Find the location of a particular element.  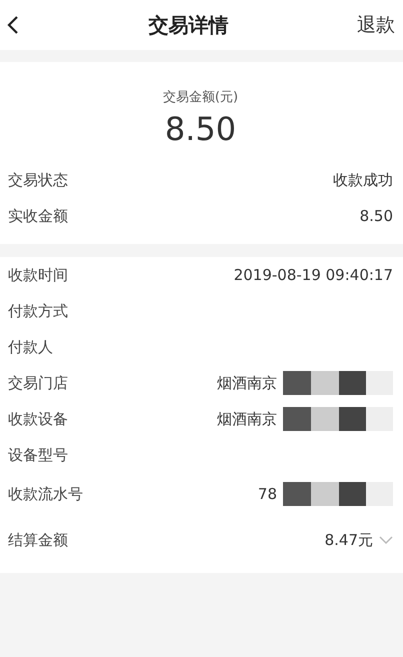

field-label: 交易门店 is located at coordinates (38, 383).